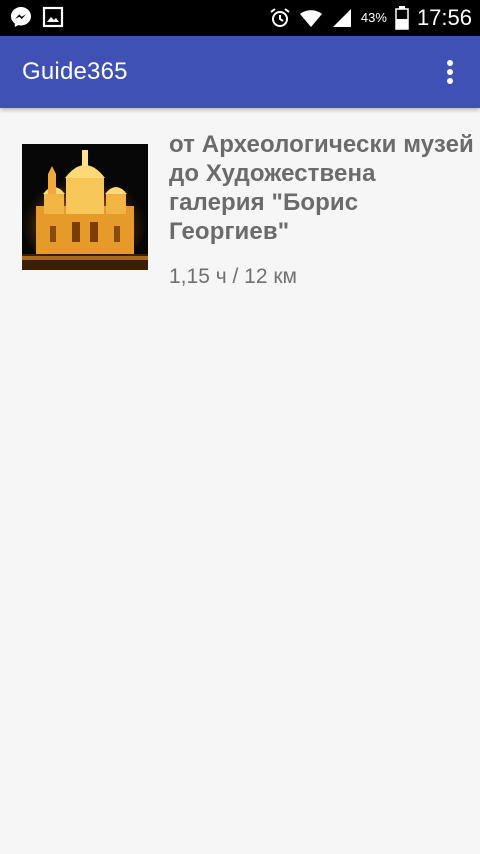 The image size is (480, 854). What do you see at coordinates (402, 18) in the screenshot?
I see `battery-icon` at bounding box center [402, 18].